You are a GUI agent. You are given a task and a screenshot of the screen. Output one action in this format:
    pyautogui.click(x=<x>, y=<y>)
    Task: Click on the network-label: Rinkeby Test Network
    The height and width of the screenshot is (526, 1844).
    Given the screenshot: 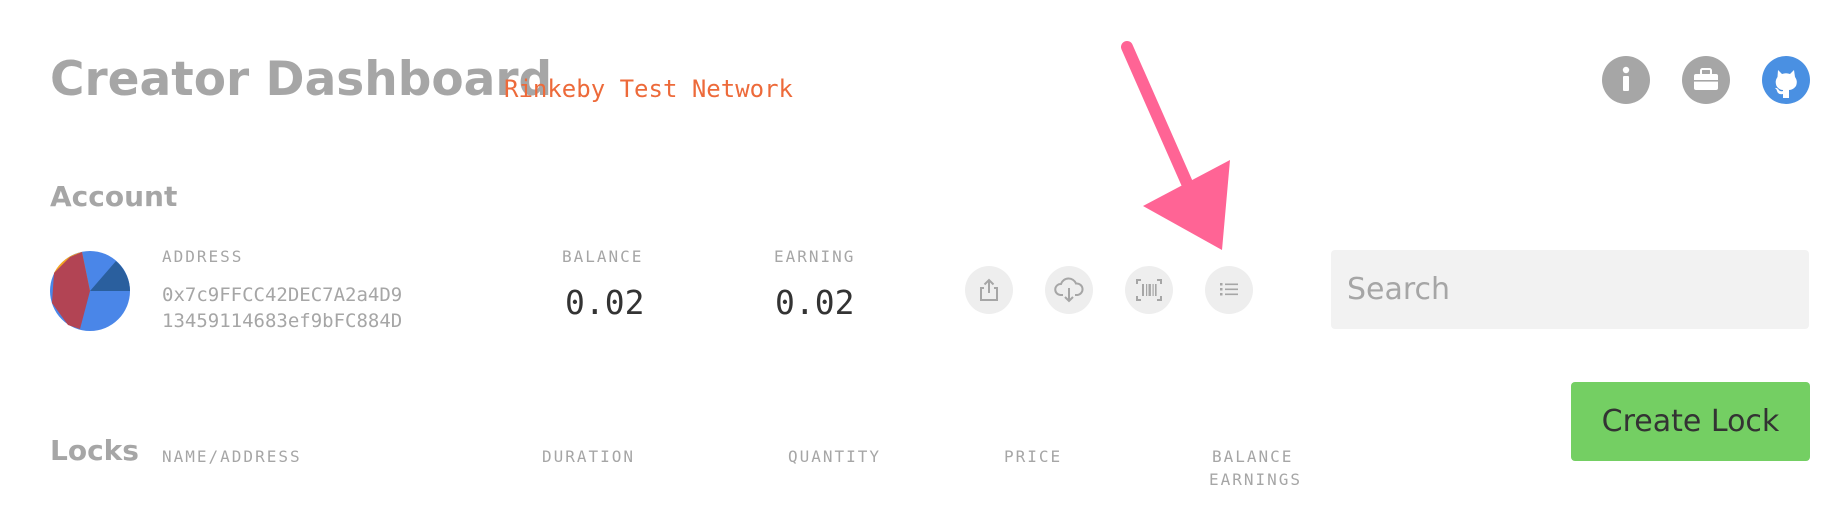 What is the action you would take?
    pyautogui.click(x=648, y=89)
    